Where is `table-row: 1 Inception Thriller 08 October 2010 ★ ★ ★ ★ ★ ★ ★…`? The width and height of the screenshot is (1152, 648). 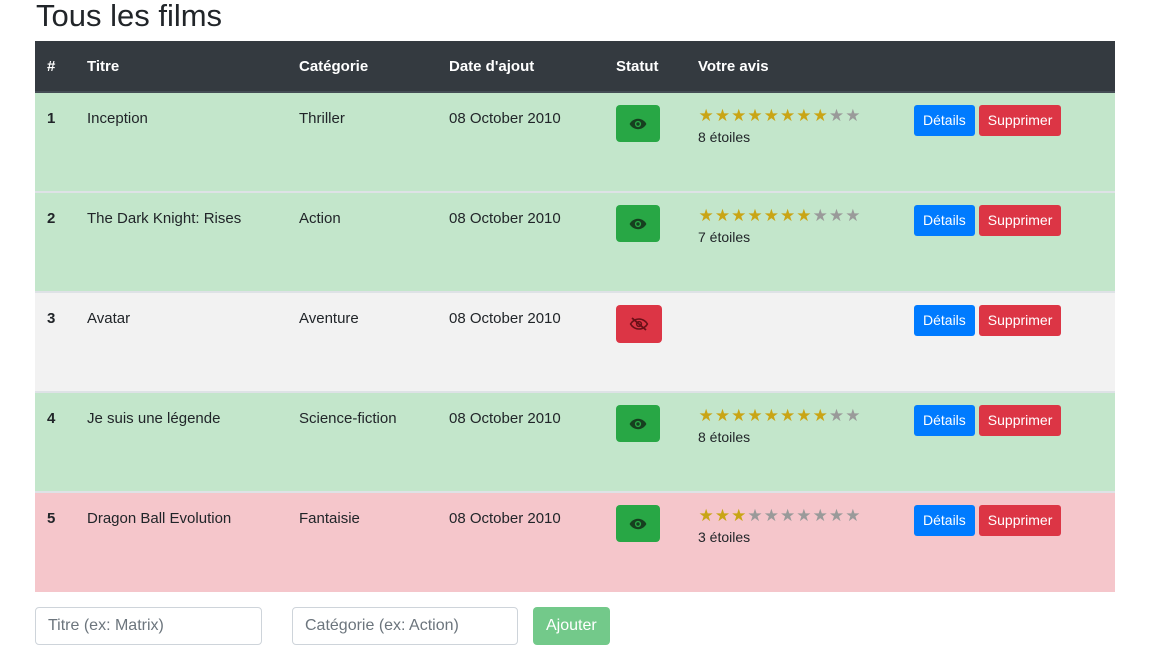
table-row: 1 Inception Thriller 08 October 2010 ★ ★ ★ ★ ★ ★ ★… is located at coordinates (575, 141).